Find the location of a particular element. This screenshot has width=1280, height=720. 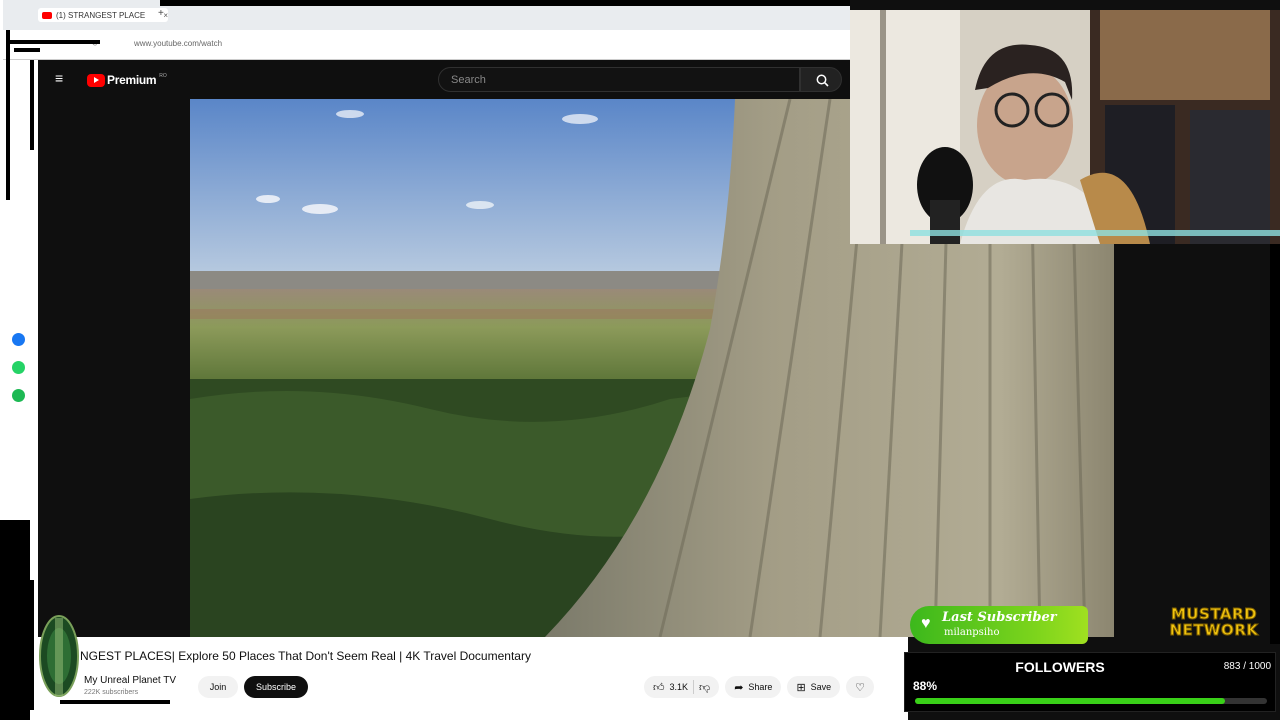

save-button: ⊞ Save is located at coordinates (814, 687).